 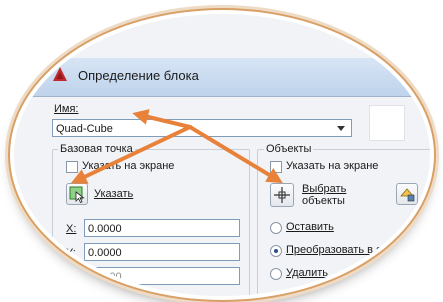 What do you see at coordinates (162, 228) in the screenshot?
I see `x-input: 0.0000` at bounding box center [162, 228].